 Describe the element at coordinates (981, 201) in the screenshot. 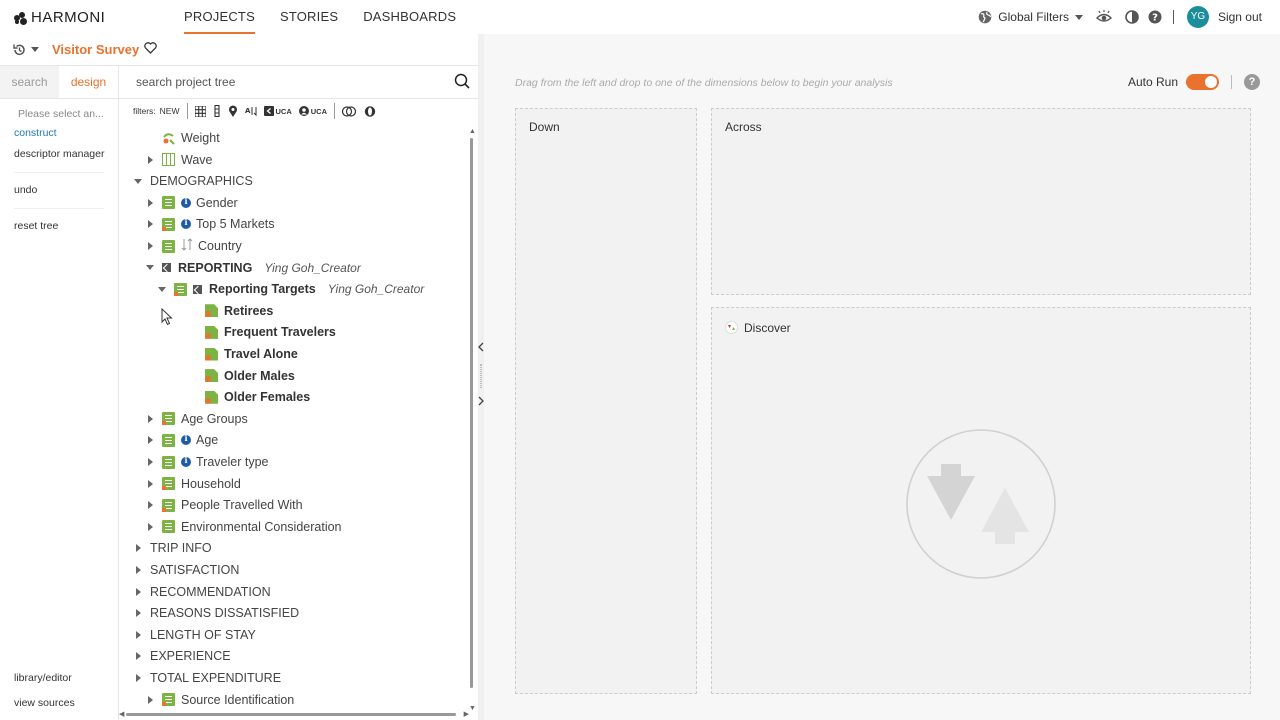

I see `across-drop-zone: Across` at that location.